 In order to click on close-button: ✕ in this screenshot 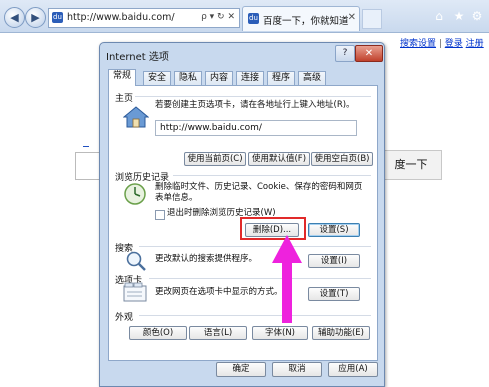, I will do `click(369, 53)`.